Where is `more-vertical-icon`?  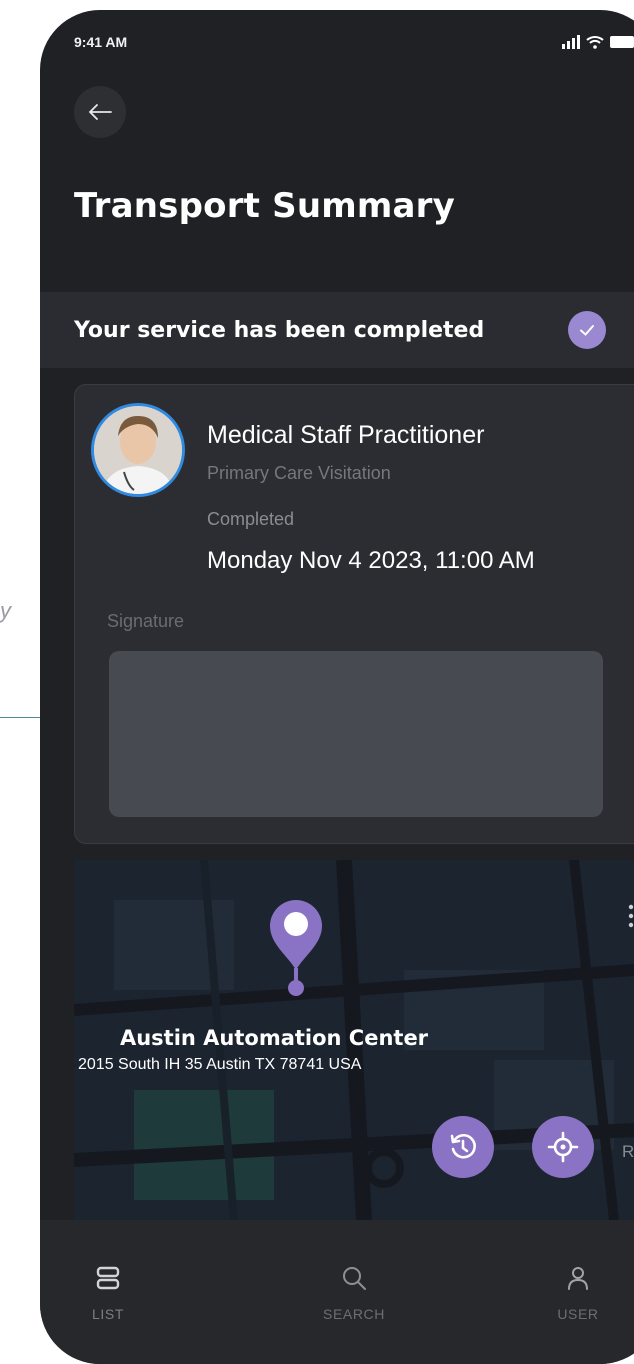
more-vertical-icon is located at coordinates (631, 916).